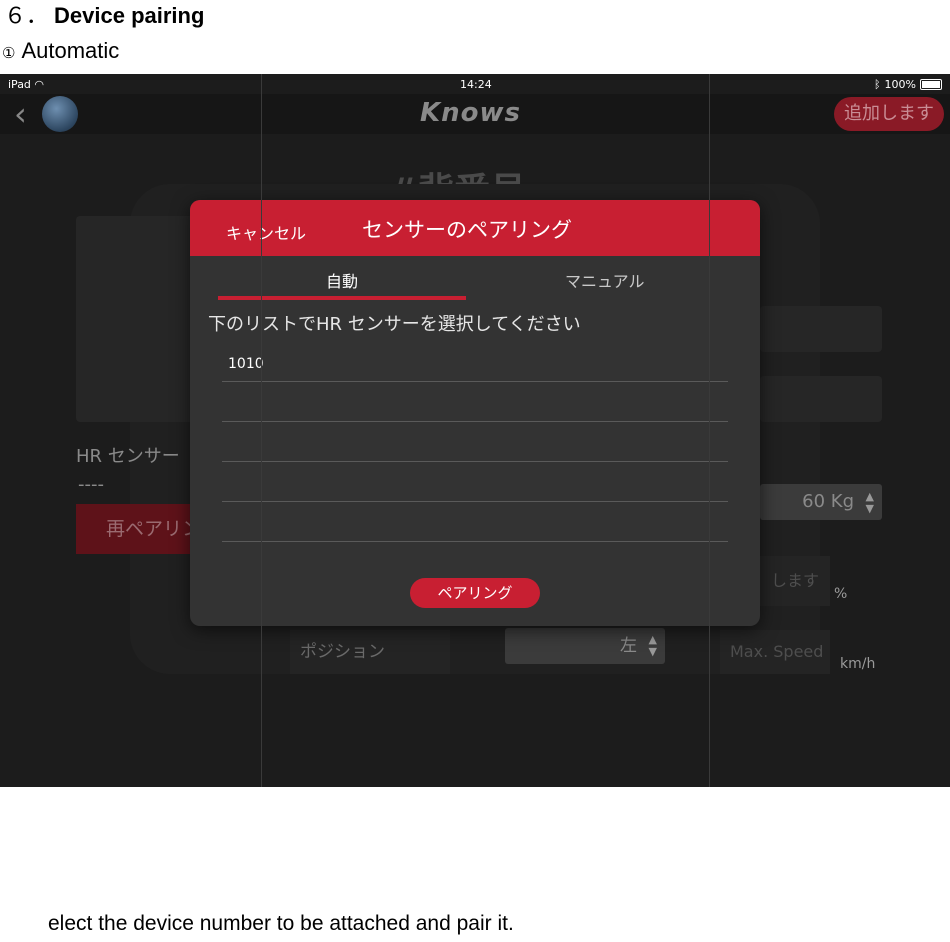 This screenshot has width=950, height=942. I want to click on circled-number-marker: ①, so click(9, 53).